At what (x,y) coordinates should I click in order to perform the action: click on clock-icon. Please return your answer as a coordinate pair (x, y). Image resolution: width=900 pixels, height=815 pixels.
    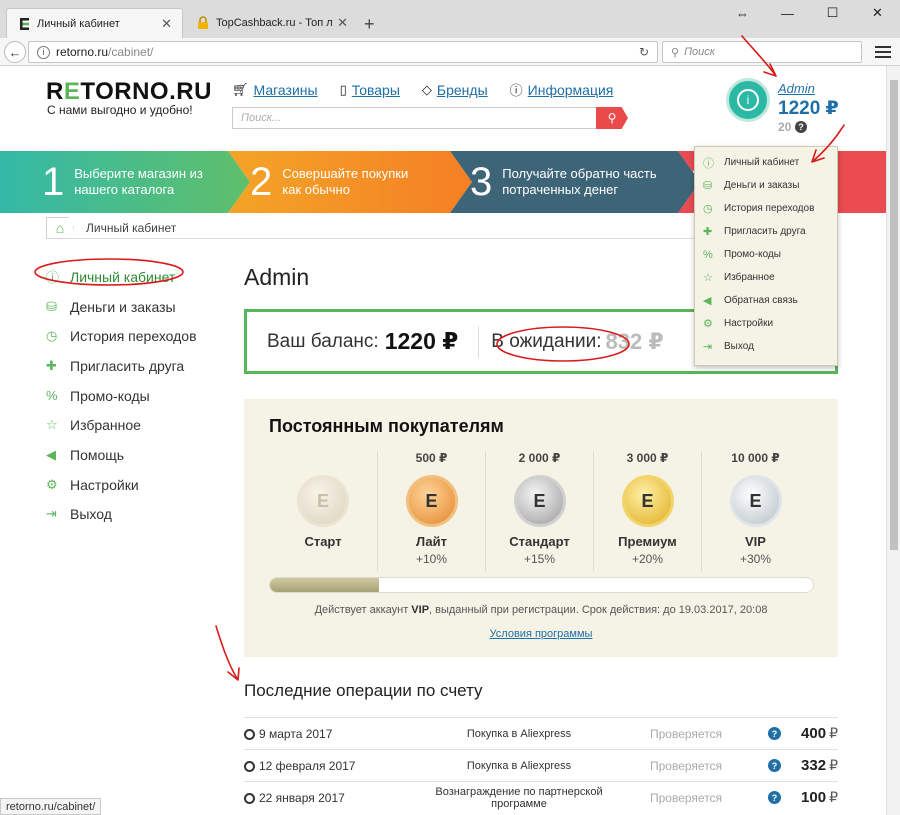
    Looking at the image, I should click on (249, 766).